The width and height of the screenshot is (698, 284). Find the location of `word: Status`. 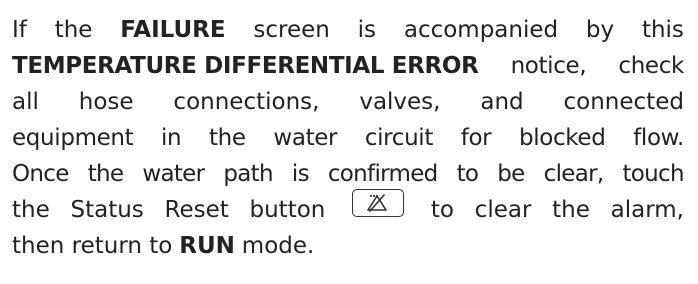

word: Status is located at coordinates (107, 210).